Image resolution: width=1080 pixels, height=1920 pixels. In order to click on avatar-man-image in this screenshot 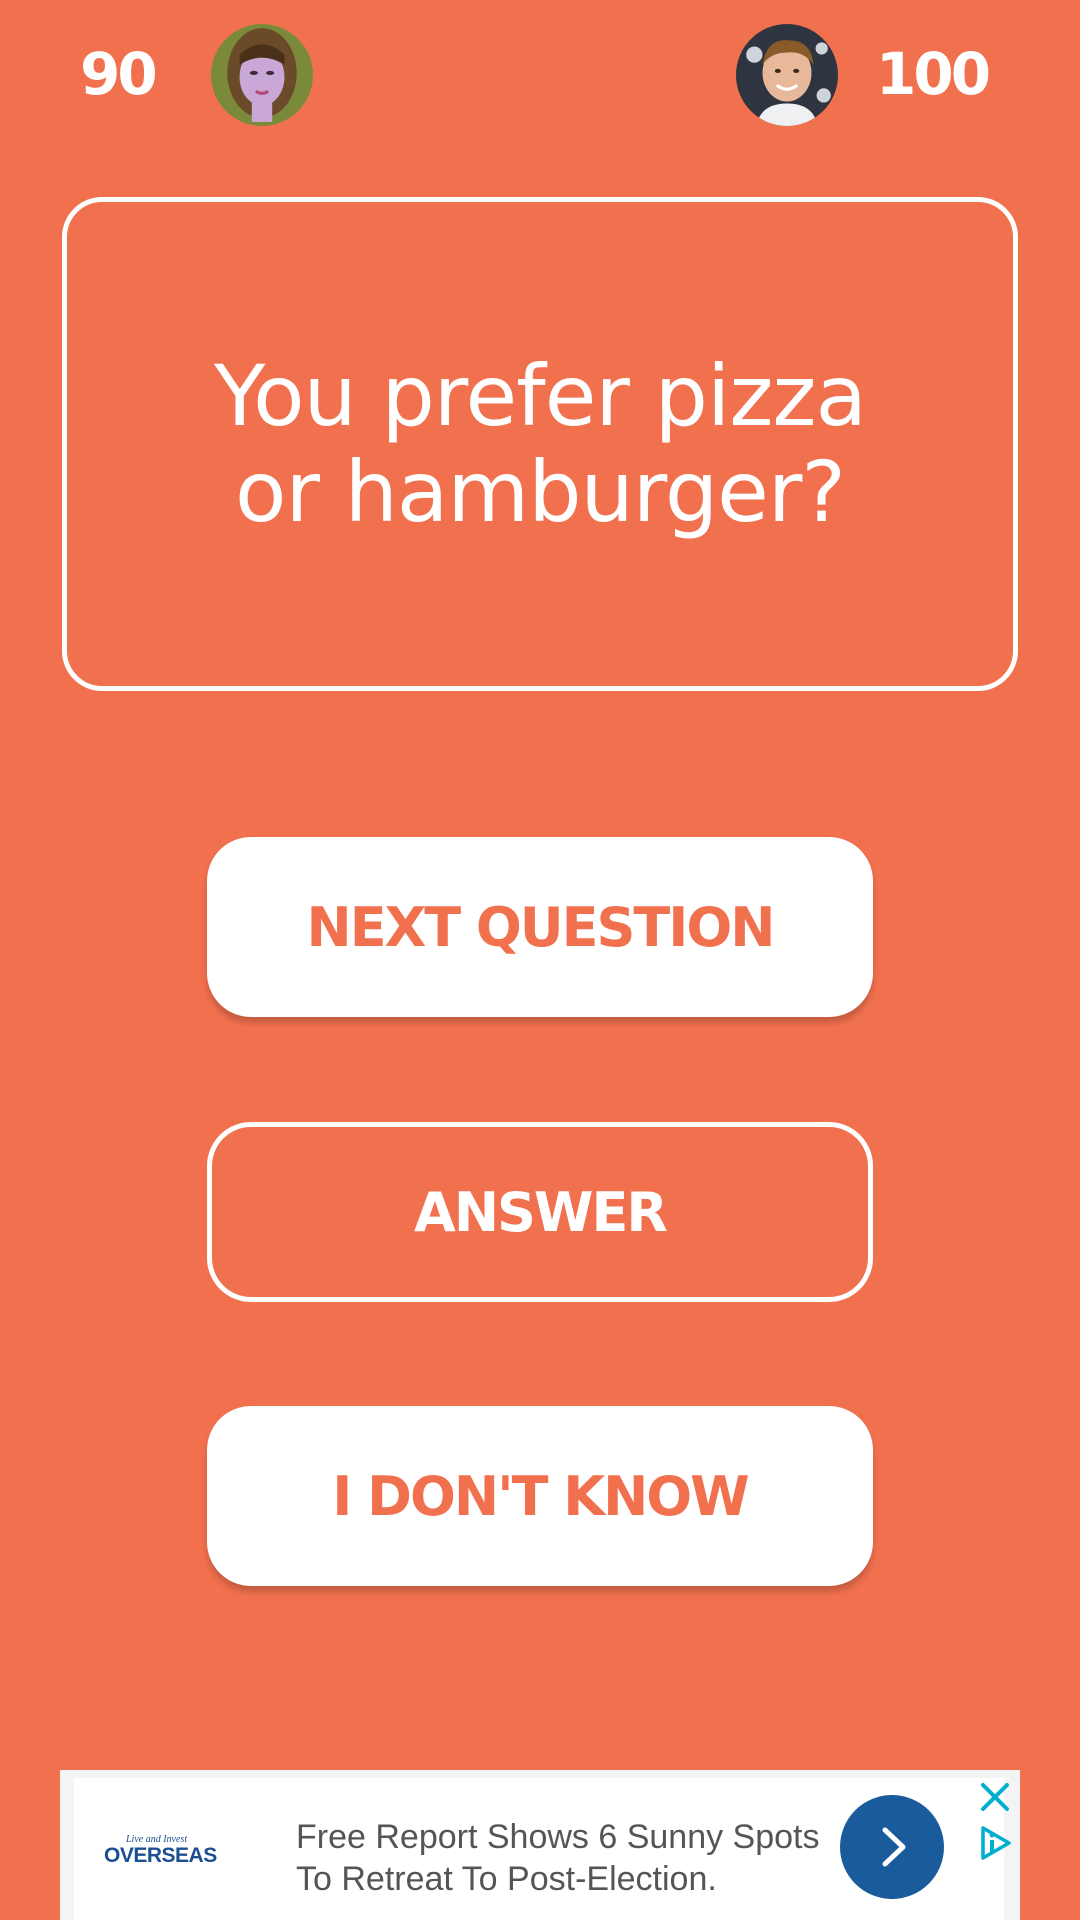, I will do `click(787, 75)`.